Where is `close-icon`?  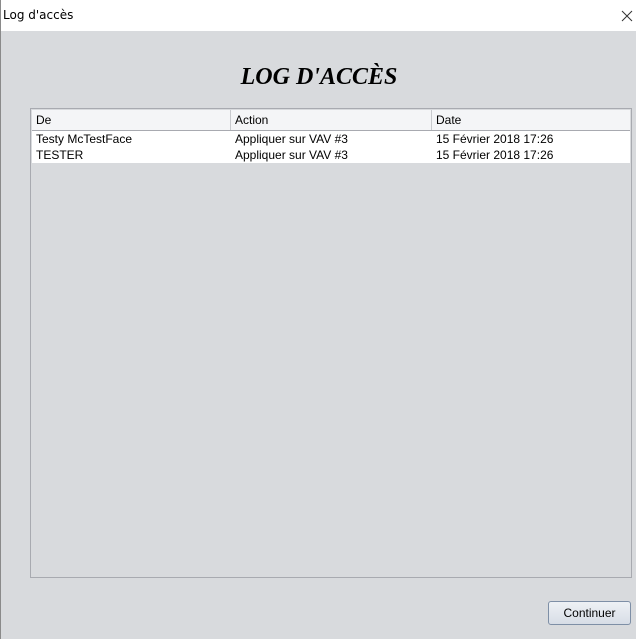 close-icon is located at coordinates (627, 15).